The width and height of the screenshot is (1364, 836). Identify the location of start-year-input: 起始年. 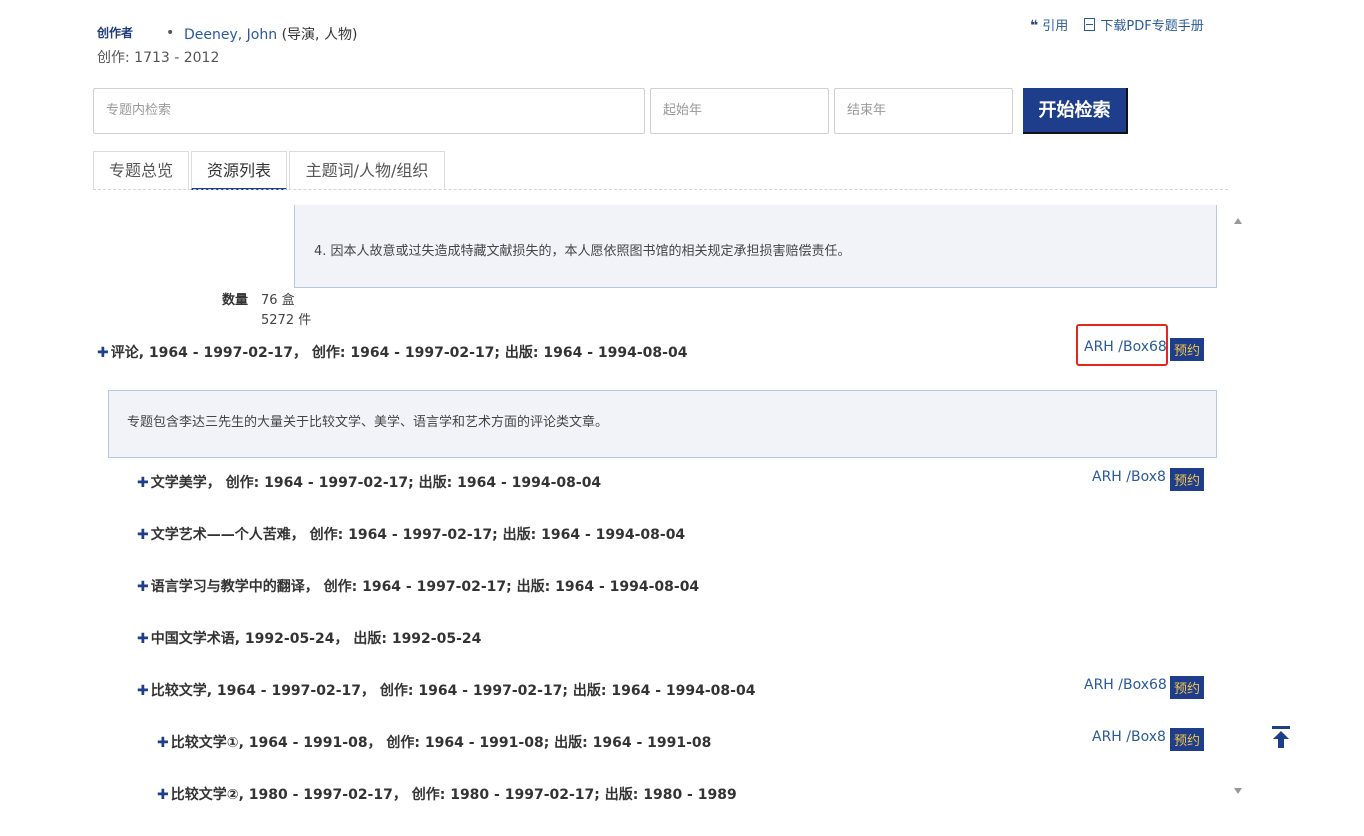
(739, 111).